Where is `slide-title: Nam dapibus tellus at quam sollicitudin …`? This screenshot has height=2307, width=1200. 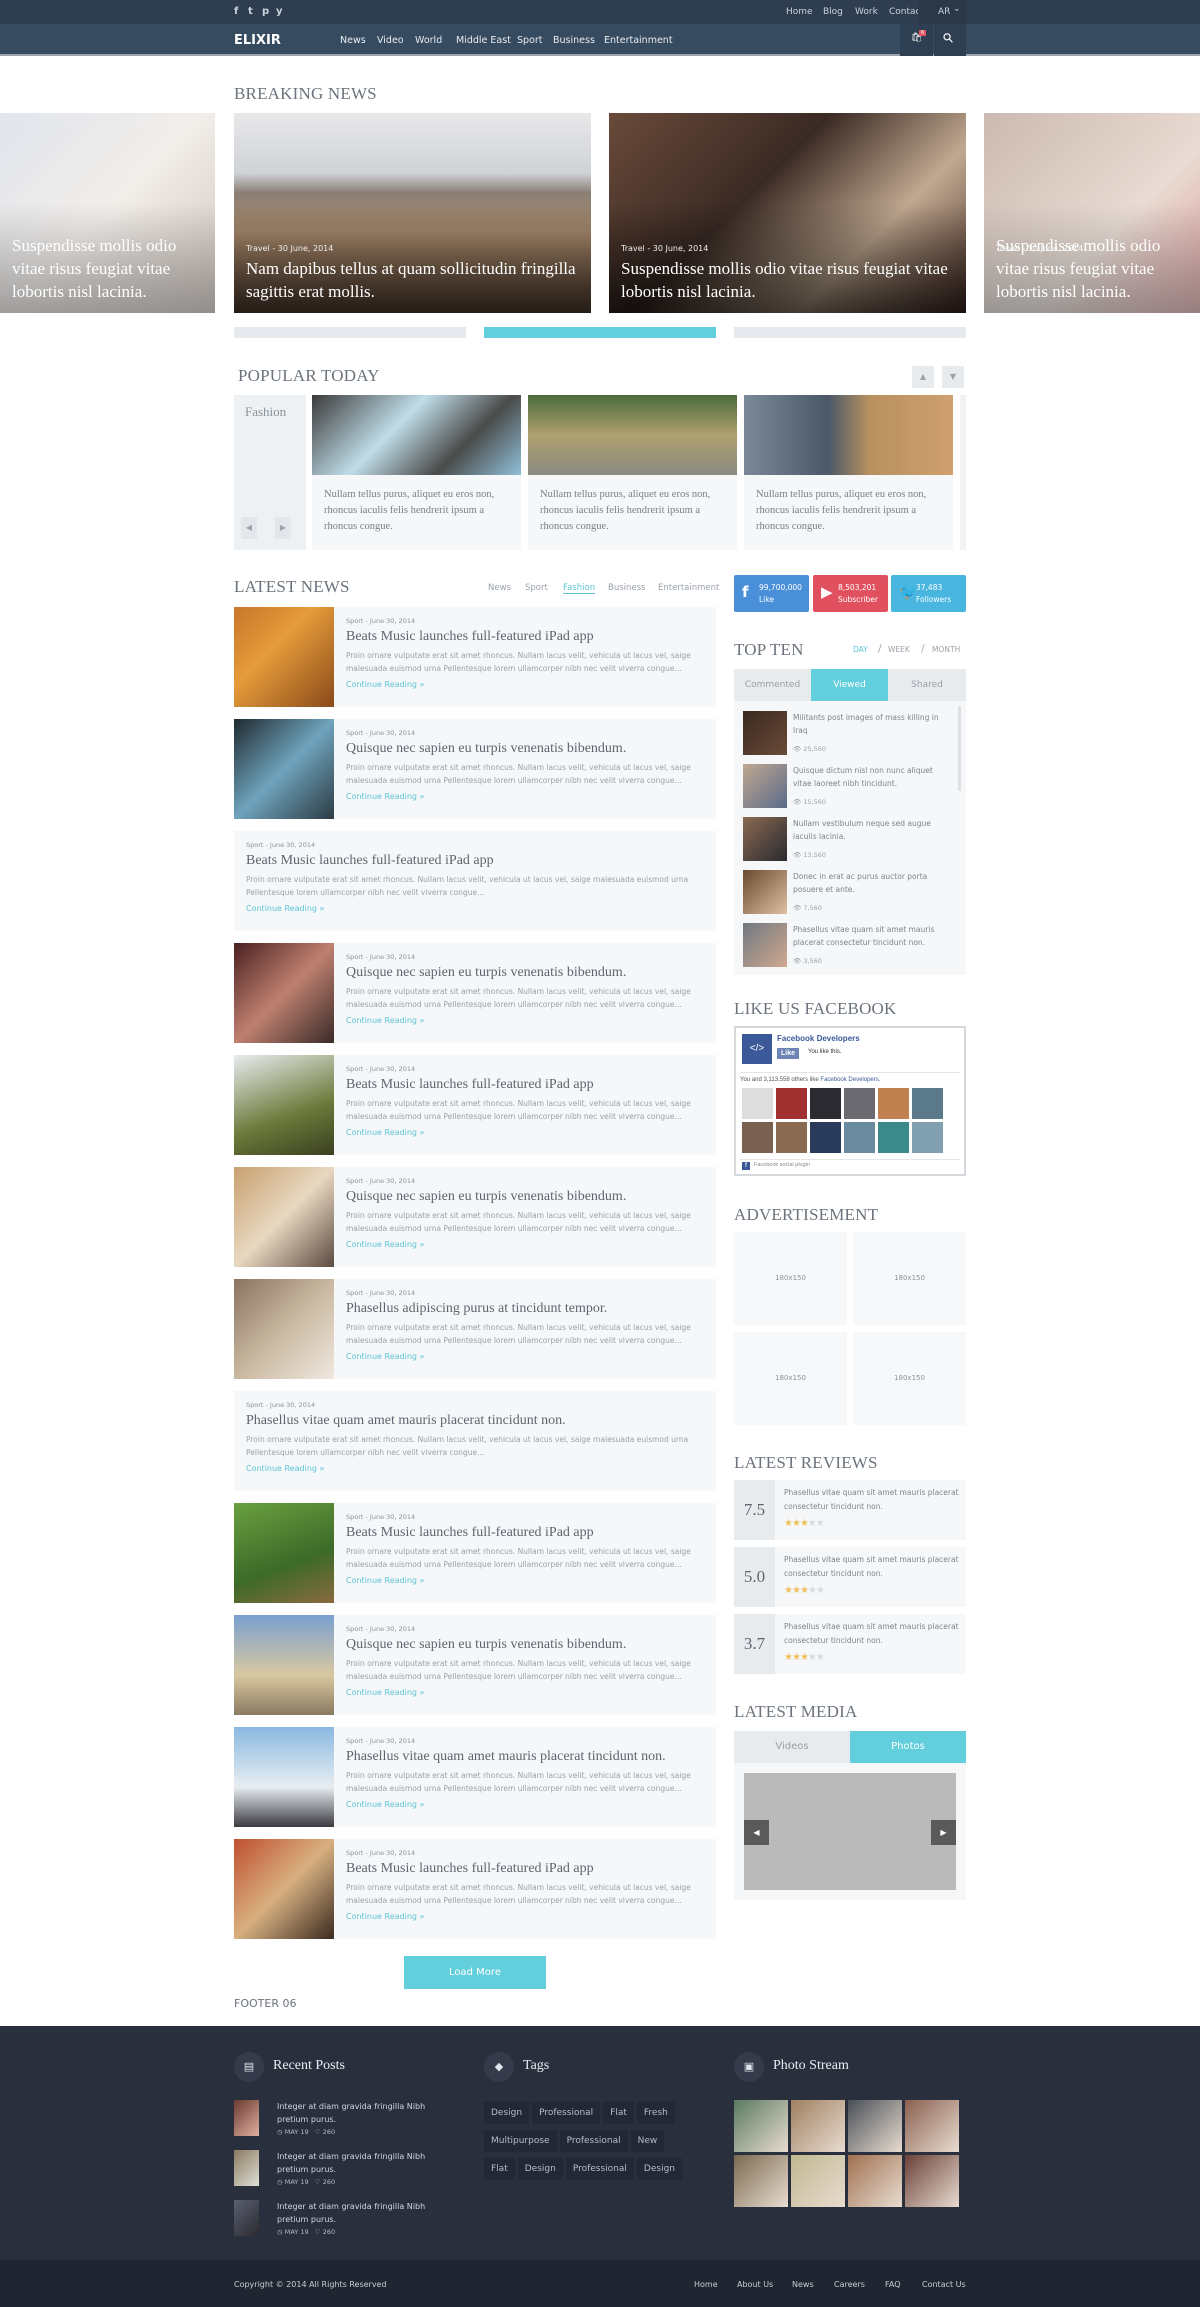
slide-title: Nam dapibus tellus at quam sollicitudin … is located at coordinates (413, 280).